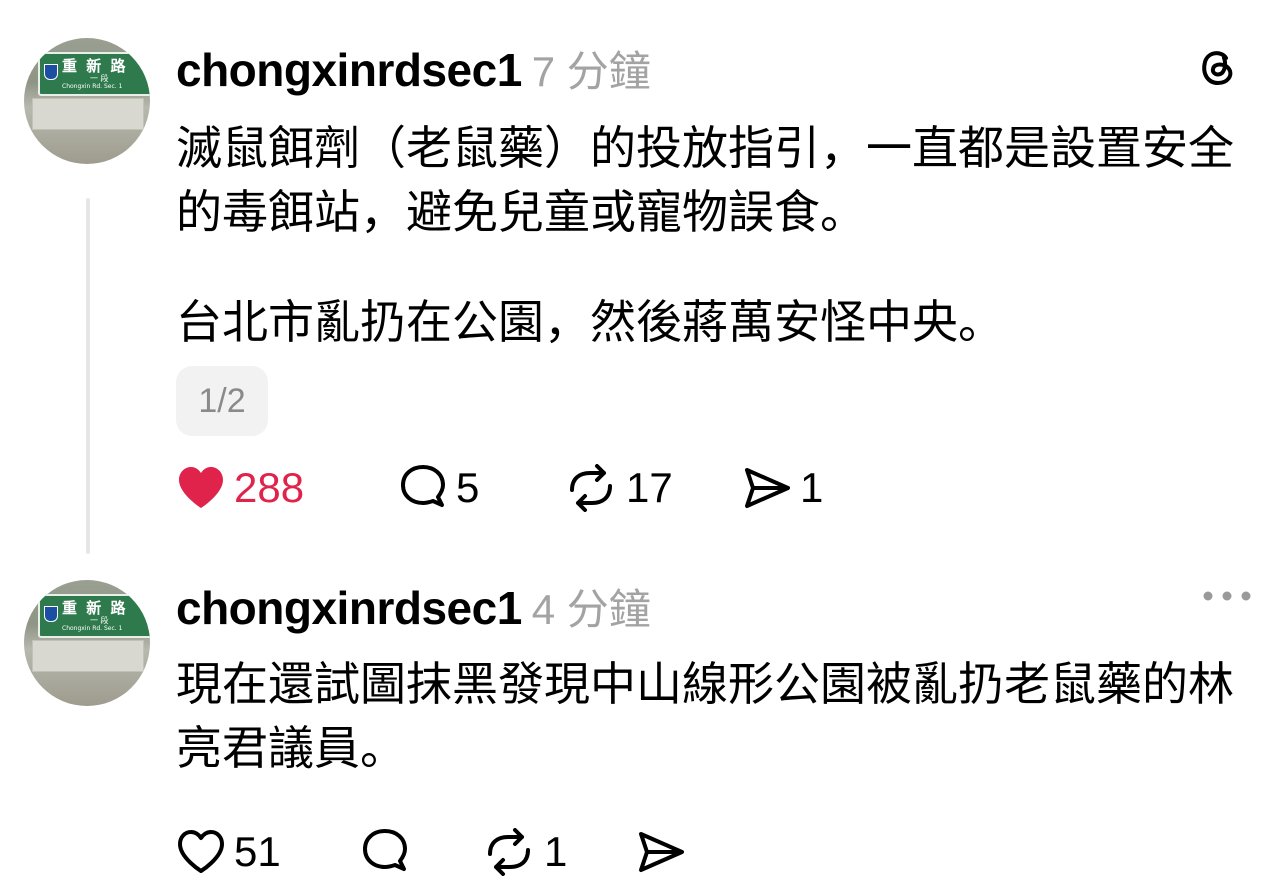  I want to click on like-count: 288, so click(269, 487).